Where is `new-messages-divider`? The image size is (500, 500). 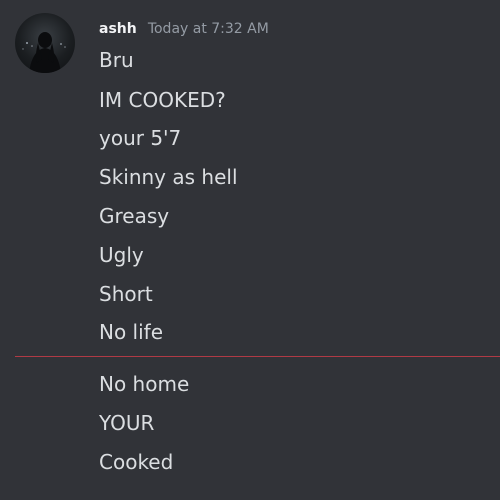
new-messages-divider is located at coordinates (257, 356).